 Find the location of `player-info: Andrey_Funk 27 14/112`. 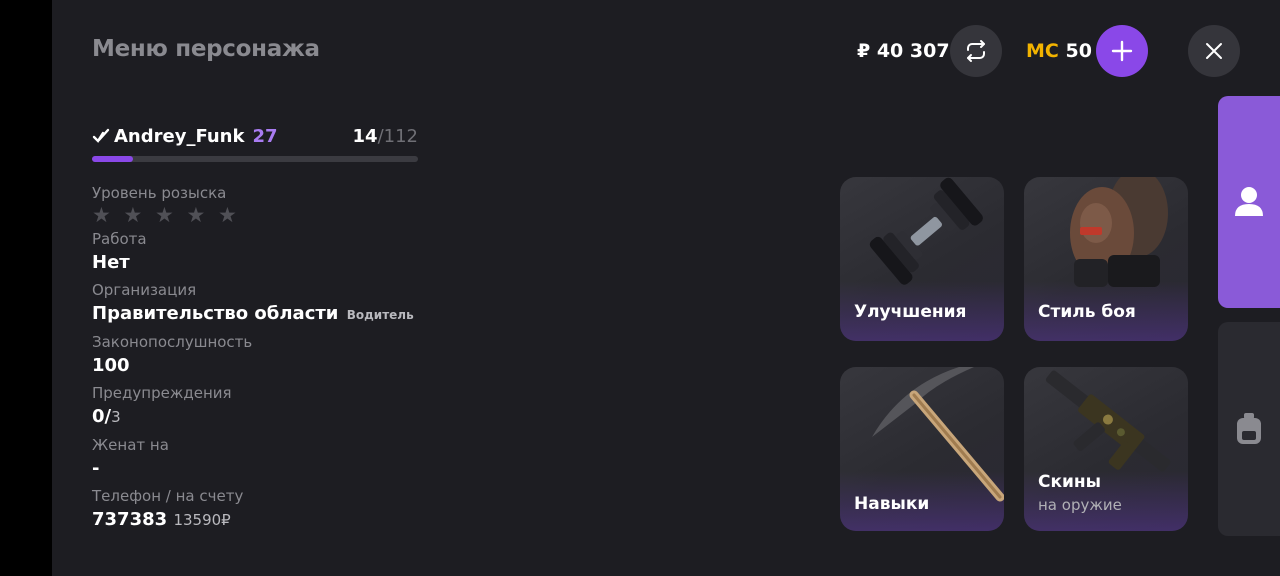

player-info: Andrey_Funk 27 14/112 is located at coordinates (255, 144).